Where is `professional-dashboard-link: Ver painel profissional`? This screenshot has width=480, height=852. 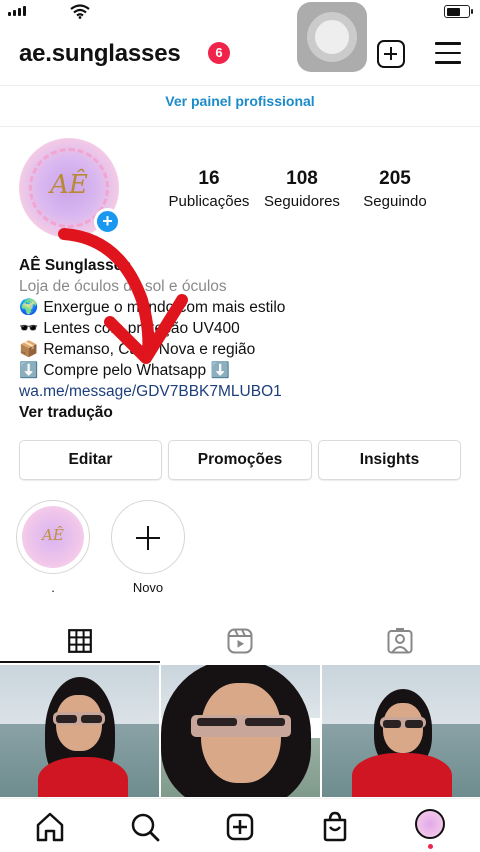
professional-dashboard-link: Ver painel profissional is located at coordinates (240, 101).